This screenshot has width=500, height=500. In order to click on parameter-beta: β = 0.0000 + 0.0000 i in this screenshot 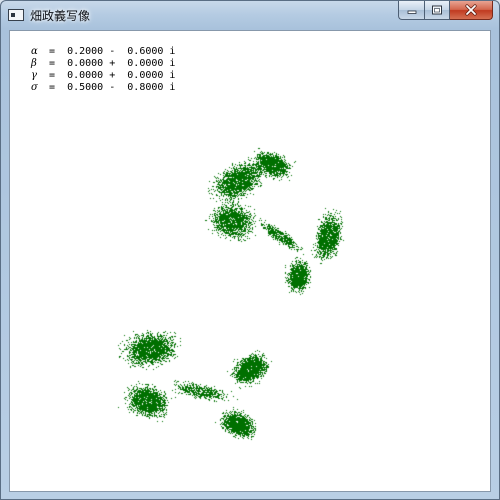, I will do `click(103, 64)`.